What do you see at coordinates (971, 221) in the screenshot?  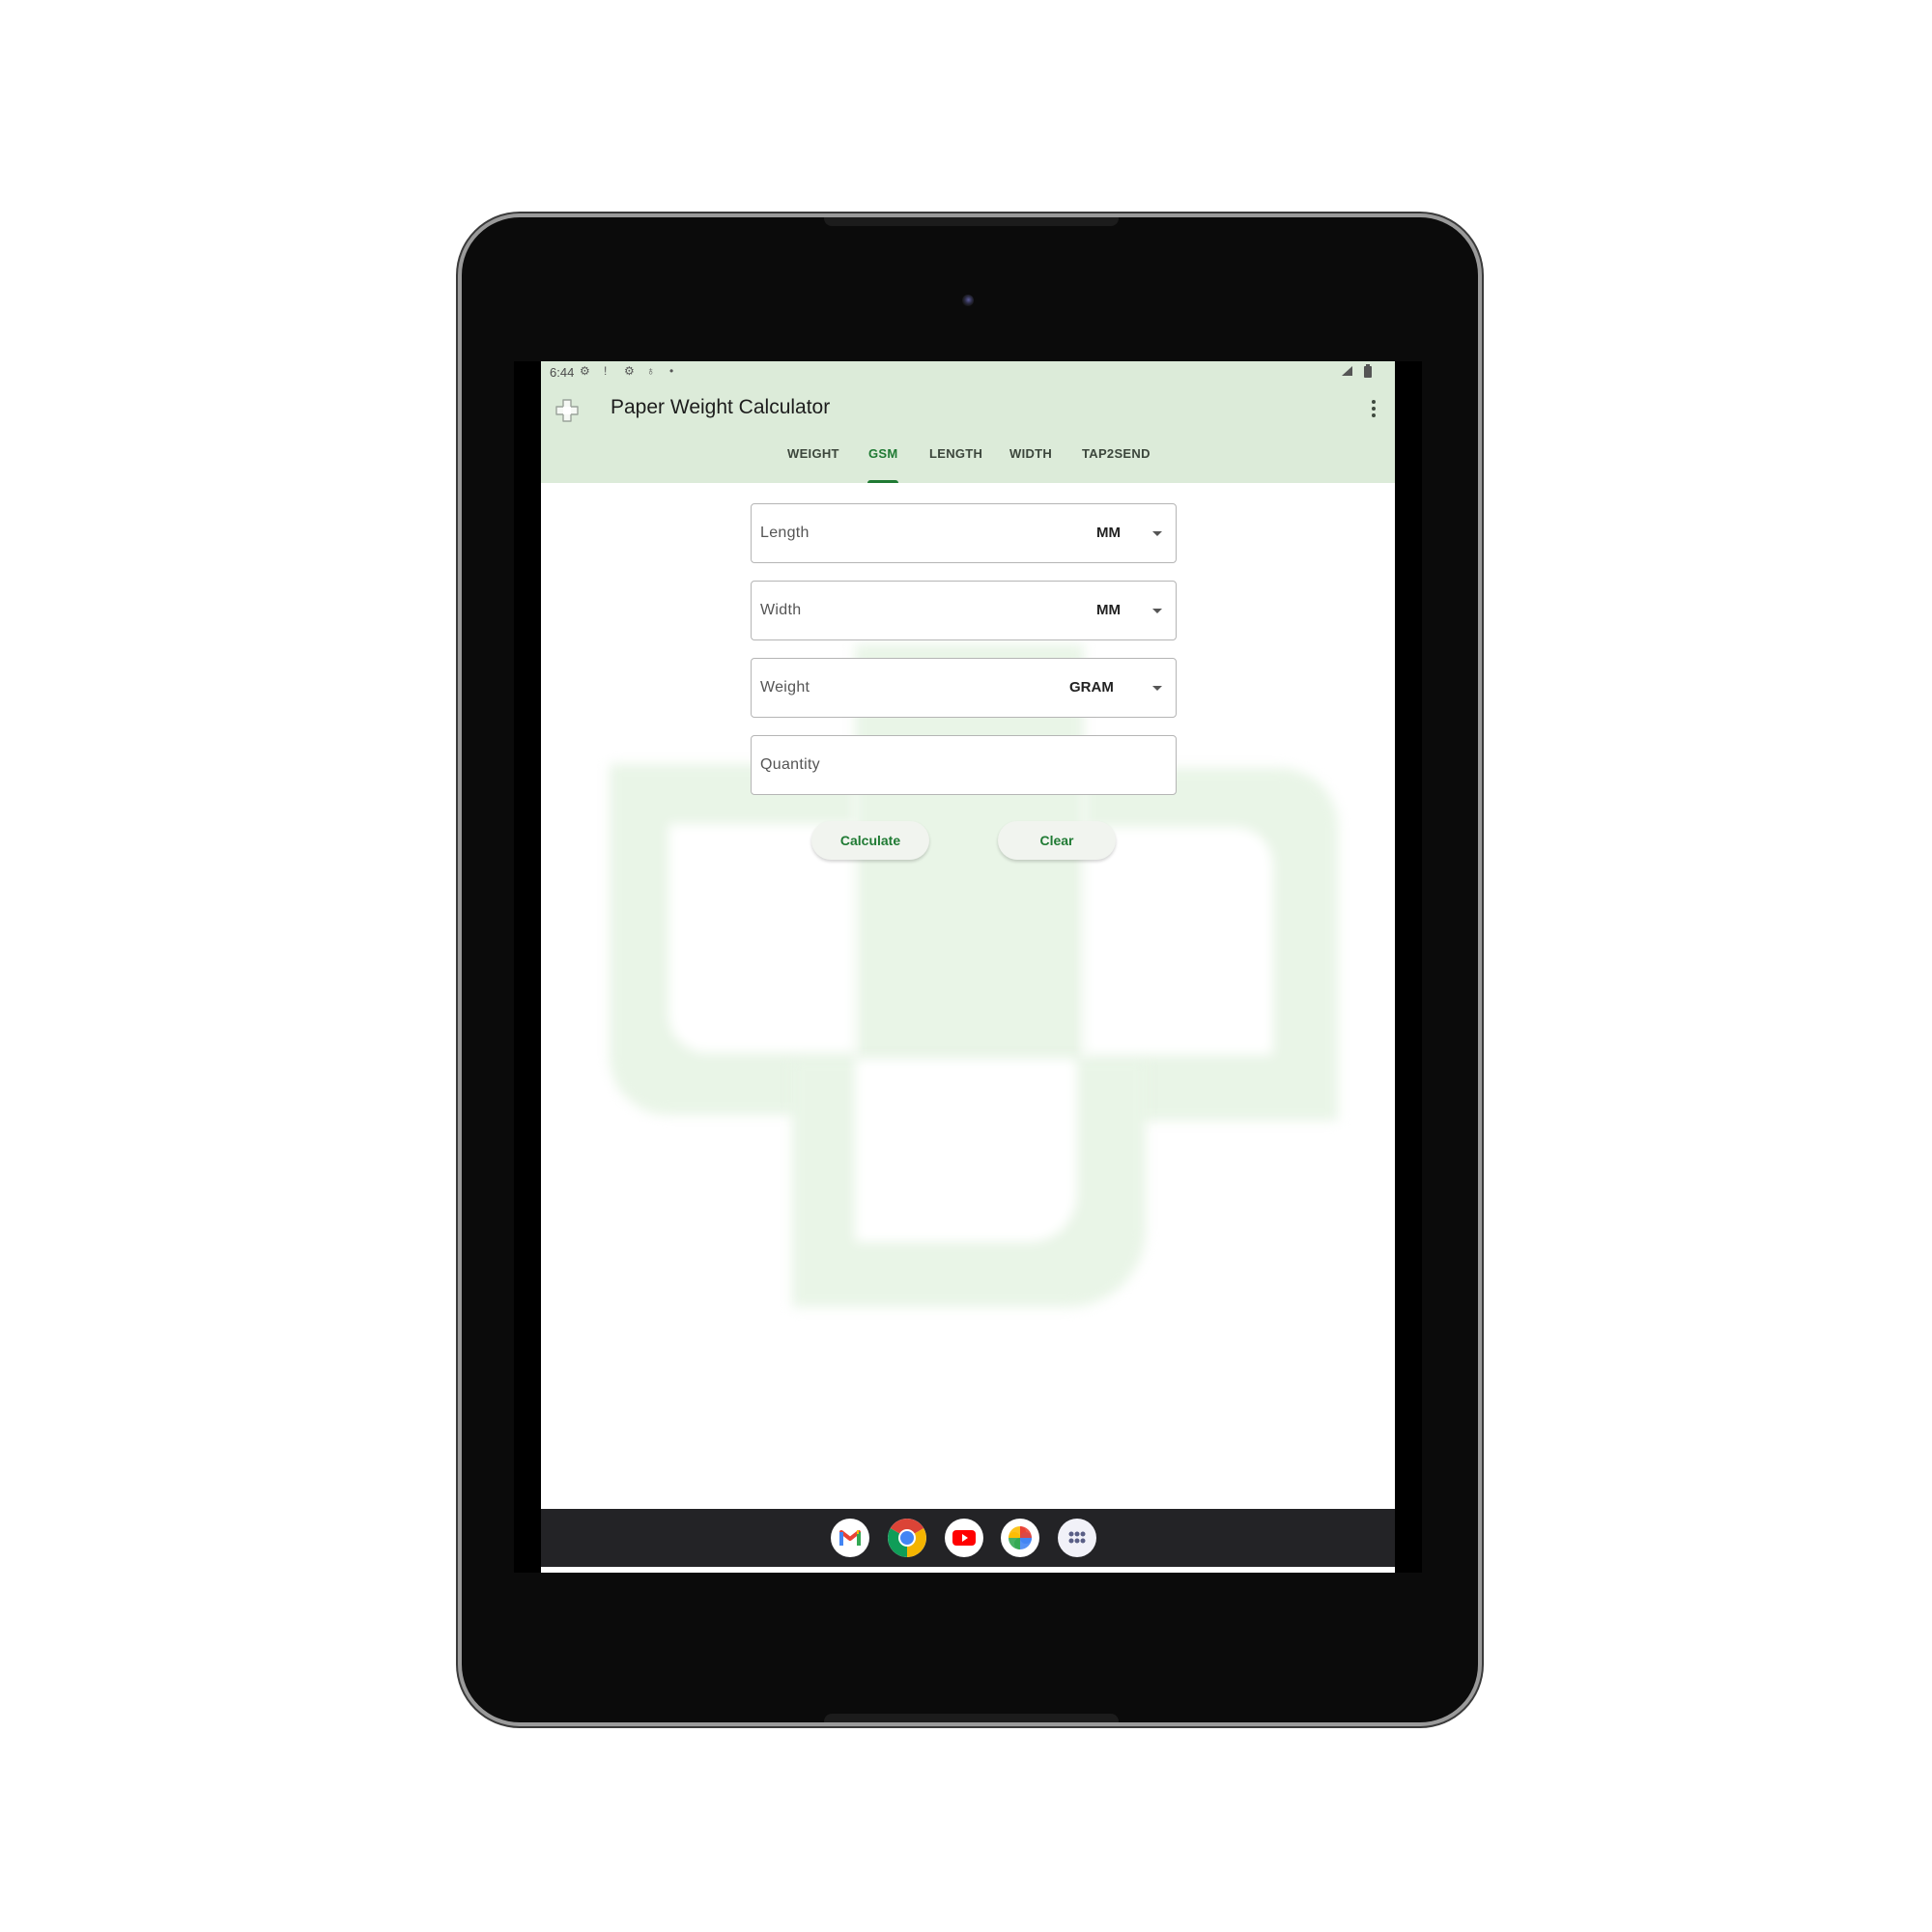 I see `device-top-notch` at bounding box center [971, 221].